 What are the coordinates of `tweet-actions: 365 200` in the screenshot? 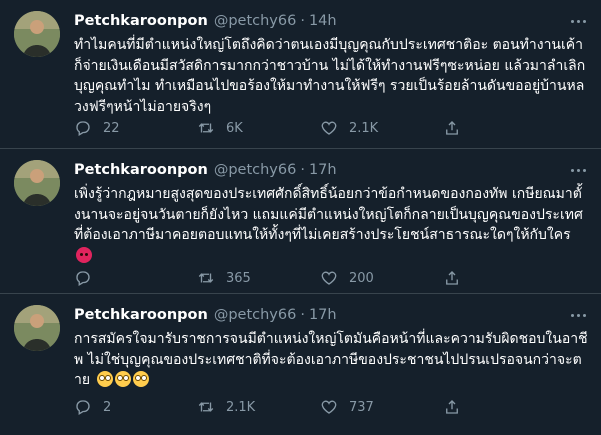 It's located at (267, 278).